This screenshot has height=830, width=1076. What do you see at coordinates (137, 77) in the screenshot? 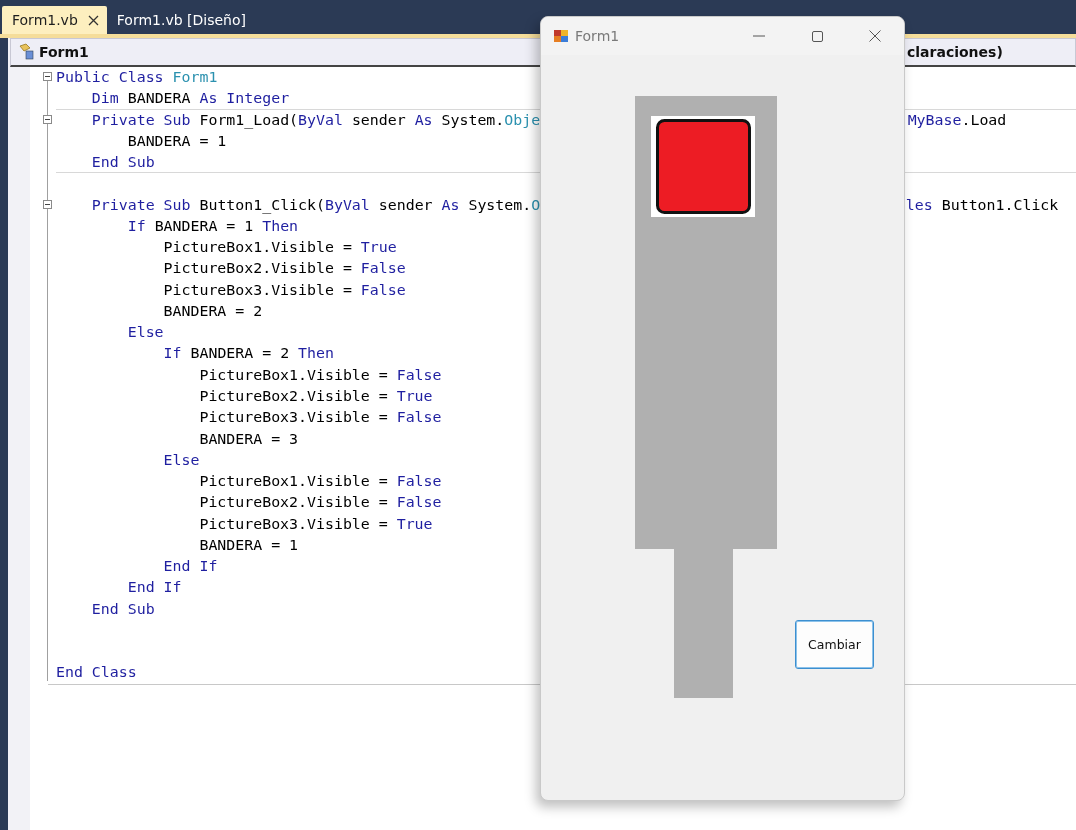
I see `code-line: Public Class Form1` at bounding box center [137, 77].